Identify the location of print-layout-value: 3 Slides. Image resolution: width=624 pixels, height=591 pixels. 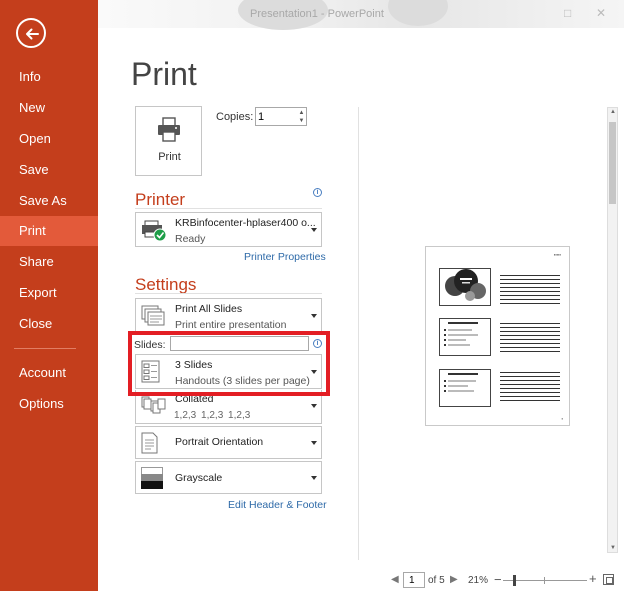
(194, 365).